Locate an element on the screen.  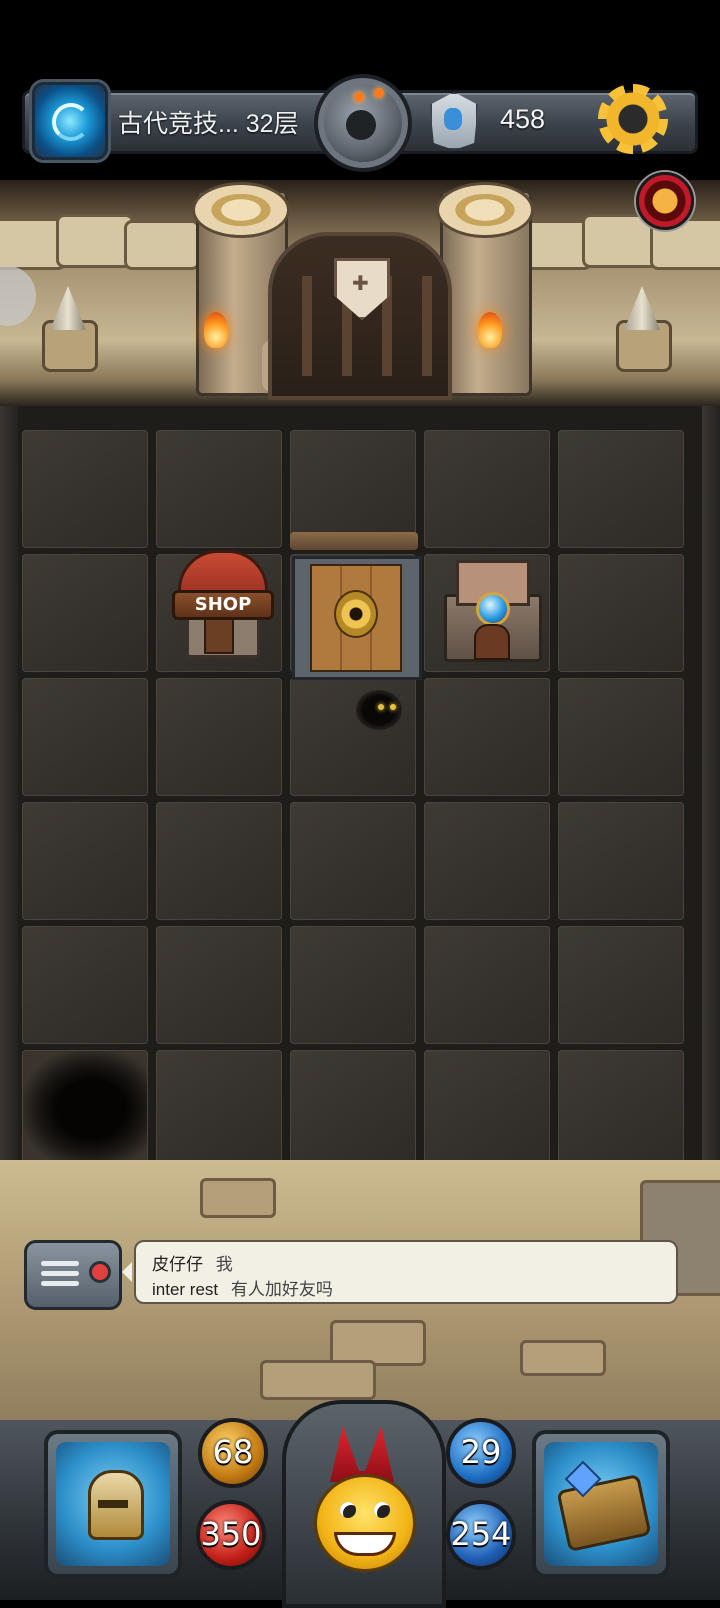
floor-hole is located at coordinates (85, 1109).